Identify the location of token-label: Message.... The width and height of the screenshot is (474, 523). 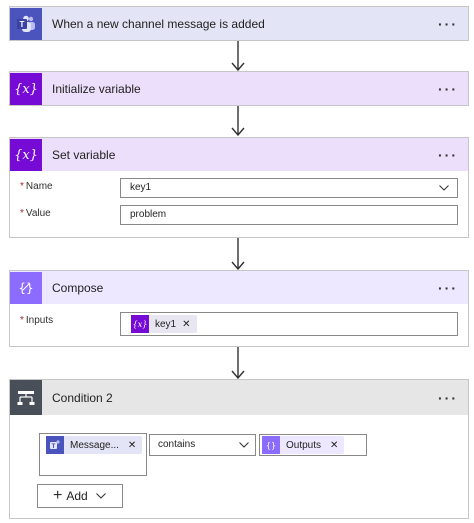
(94, 445).